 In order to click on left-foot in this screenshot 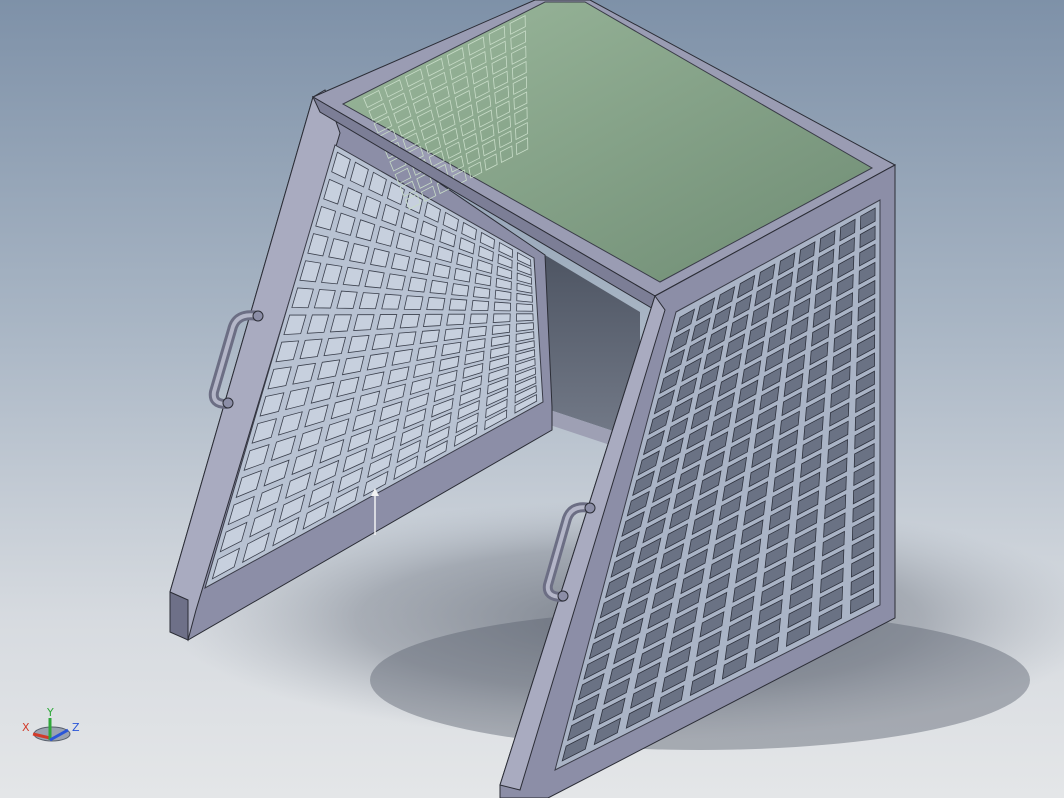, I will do `click(179, 616)`.